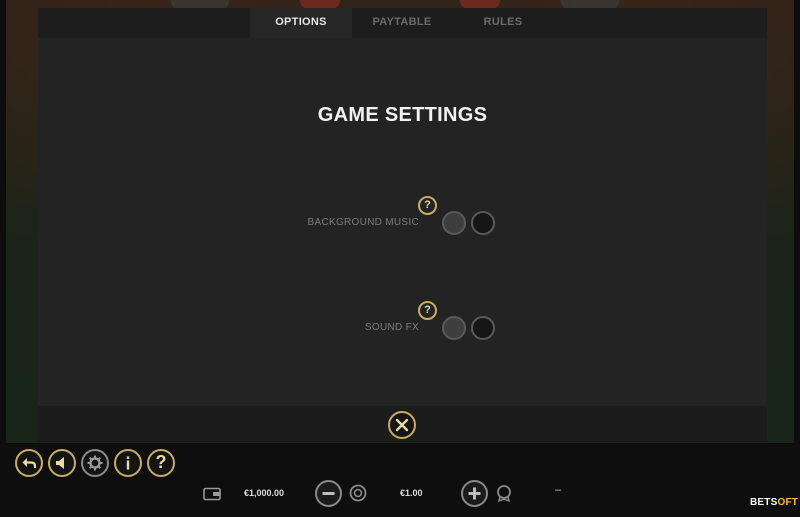 This screenshot has height=517, width=800. Describe the element at coordinates (504, 493) in the screenshot. I see `coin-icon` at that location.